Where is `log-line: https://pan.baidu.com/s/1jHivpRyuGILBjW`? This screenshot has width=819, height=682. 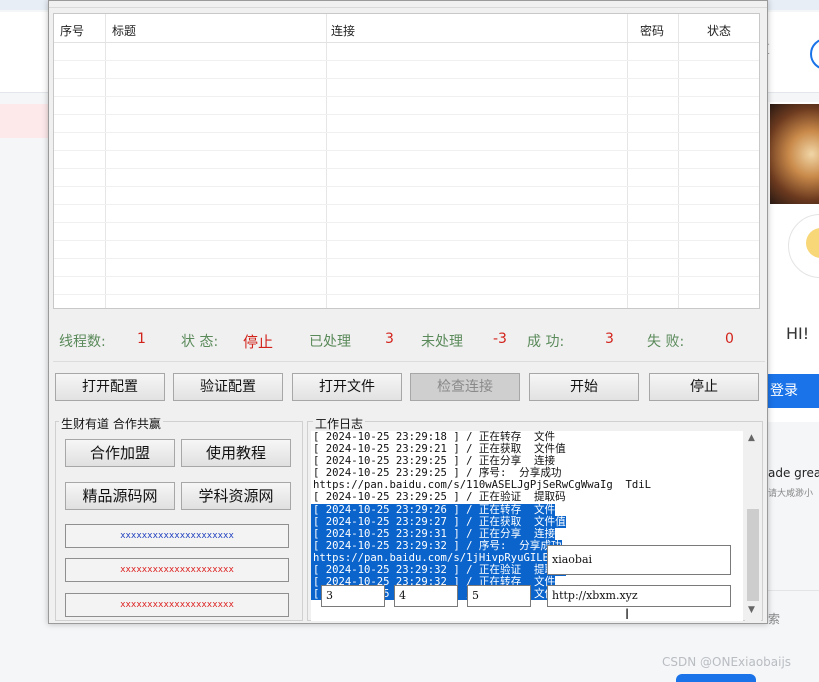 log-line: https://pan.baidu.com/s/1jHivpRyuGILBjW is located at coordinates (436, 558).